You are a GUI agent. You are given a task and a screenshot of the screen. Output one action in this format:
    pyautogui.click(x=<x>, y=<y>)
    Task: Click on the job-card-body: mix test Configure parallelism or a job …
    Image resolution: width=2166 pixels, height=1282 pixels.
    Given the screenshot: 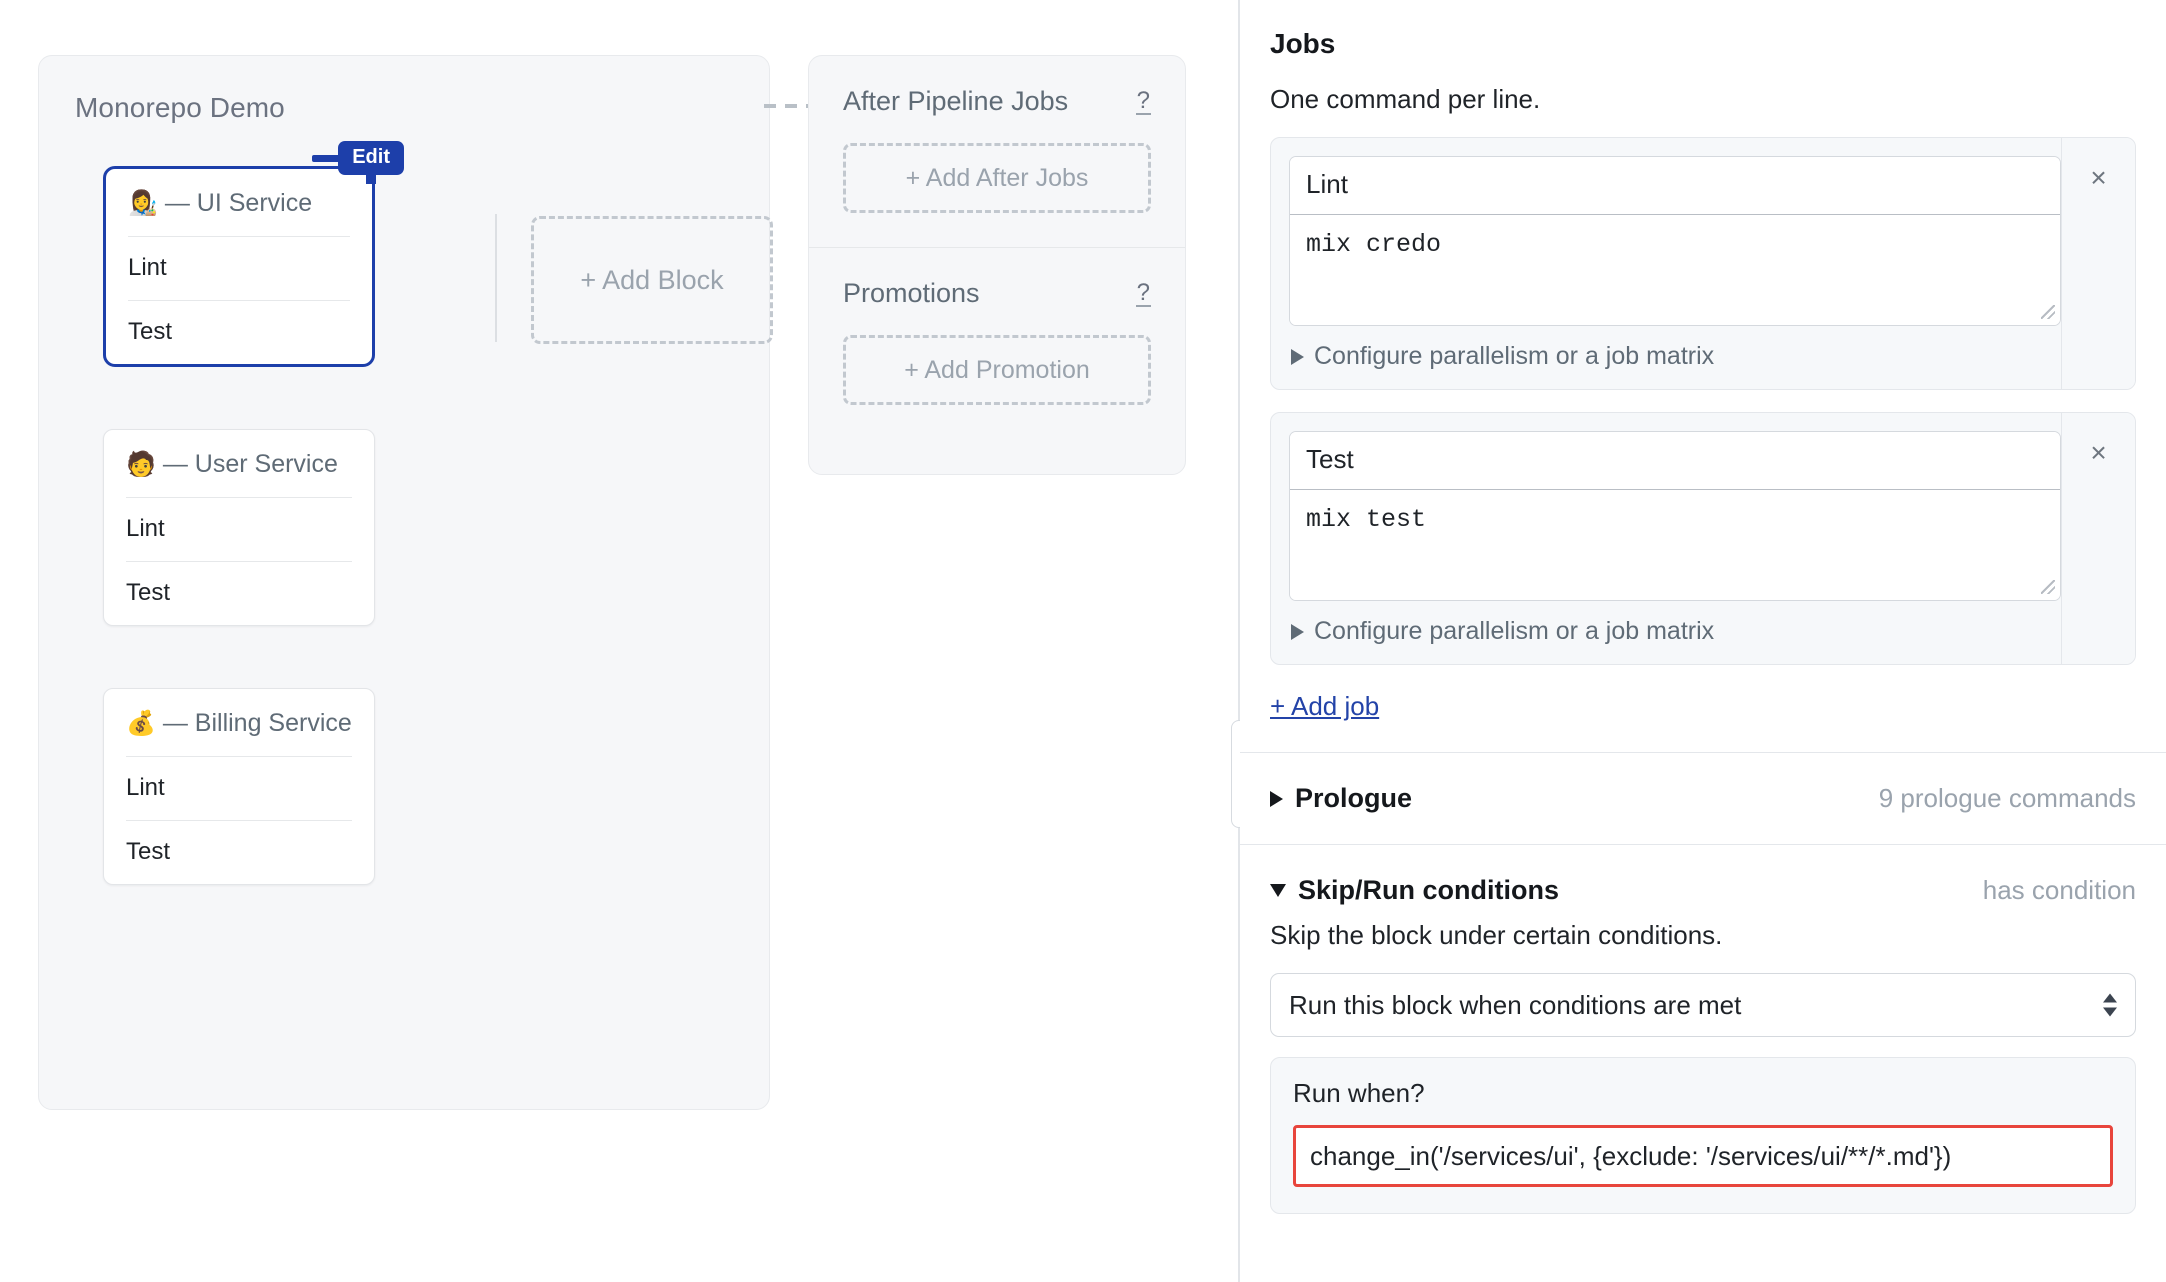 What is the action you would take?
    pyautogui.click(x=1666, y=538)
    